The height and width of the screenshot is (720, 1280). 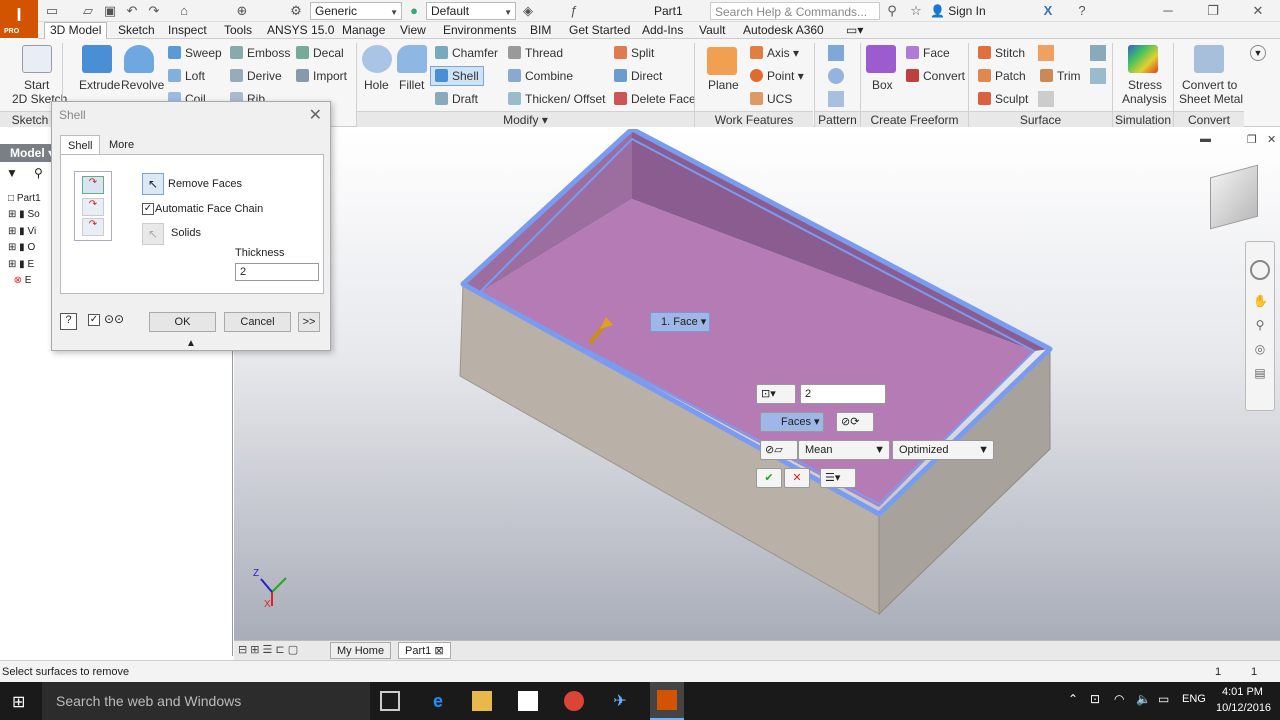 I want to click on tab-view: View, so click(x=413, y=31).